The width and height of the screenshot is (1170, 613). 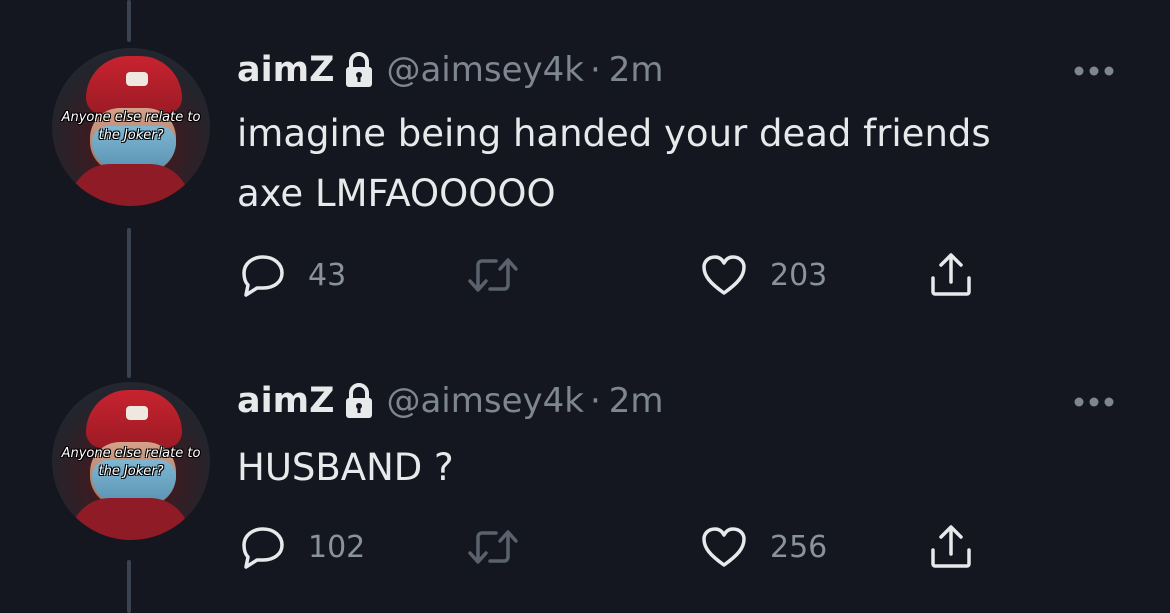 I want to click on like-button: 203, so click(x=763, y=275).